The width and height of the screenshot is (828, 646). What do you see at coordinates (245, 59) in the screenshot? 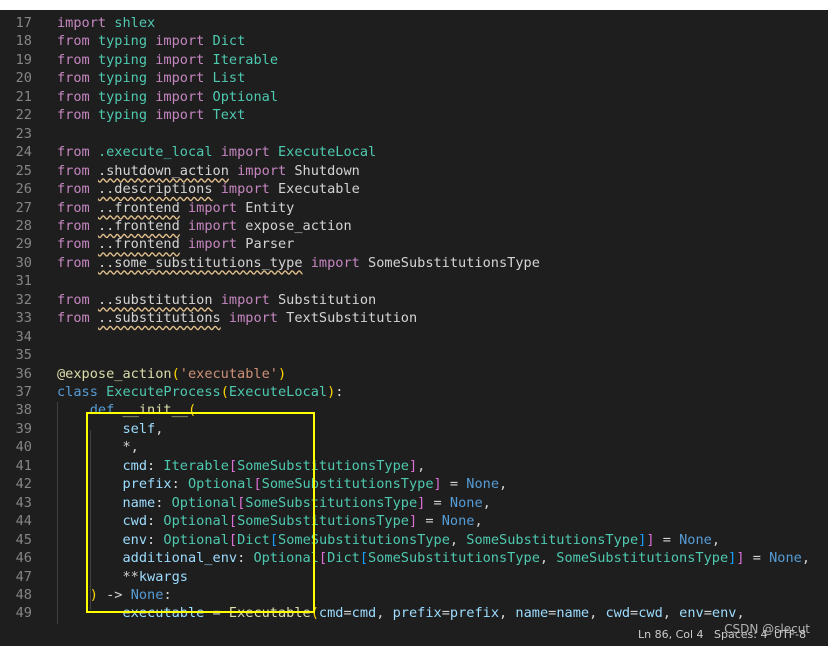
I see `code-token: Iterable` at bounding box center [245, 59].